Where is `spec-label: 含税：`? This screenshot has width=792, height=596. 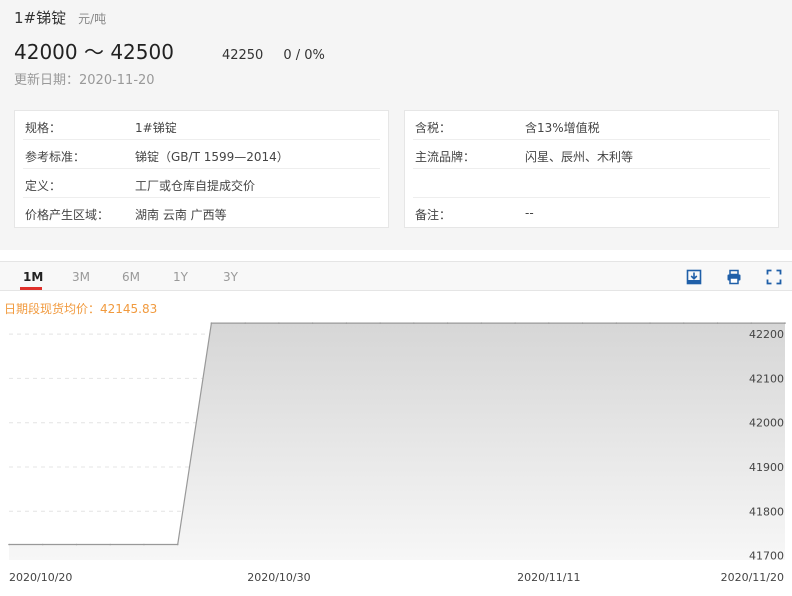 spec-label: 含税： is located at coordinates (433, 128).